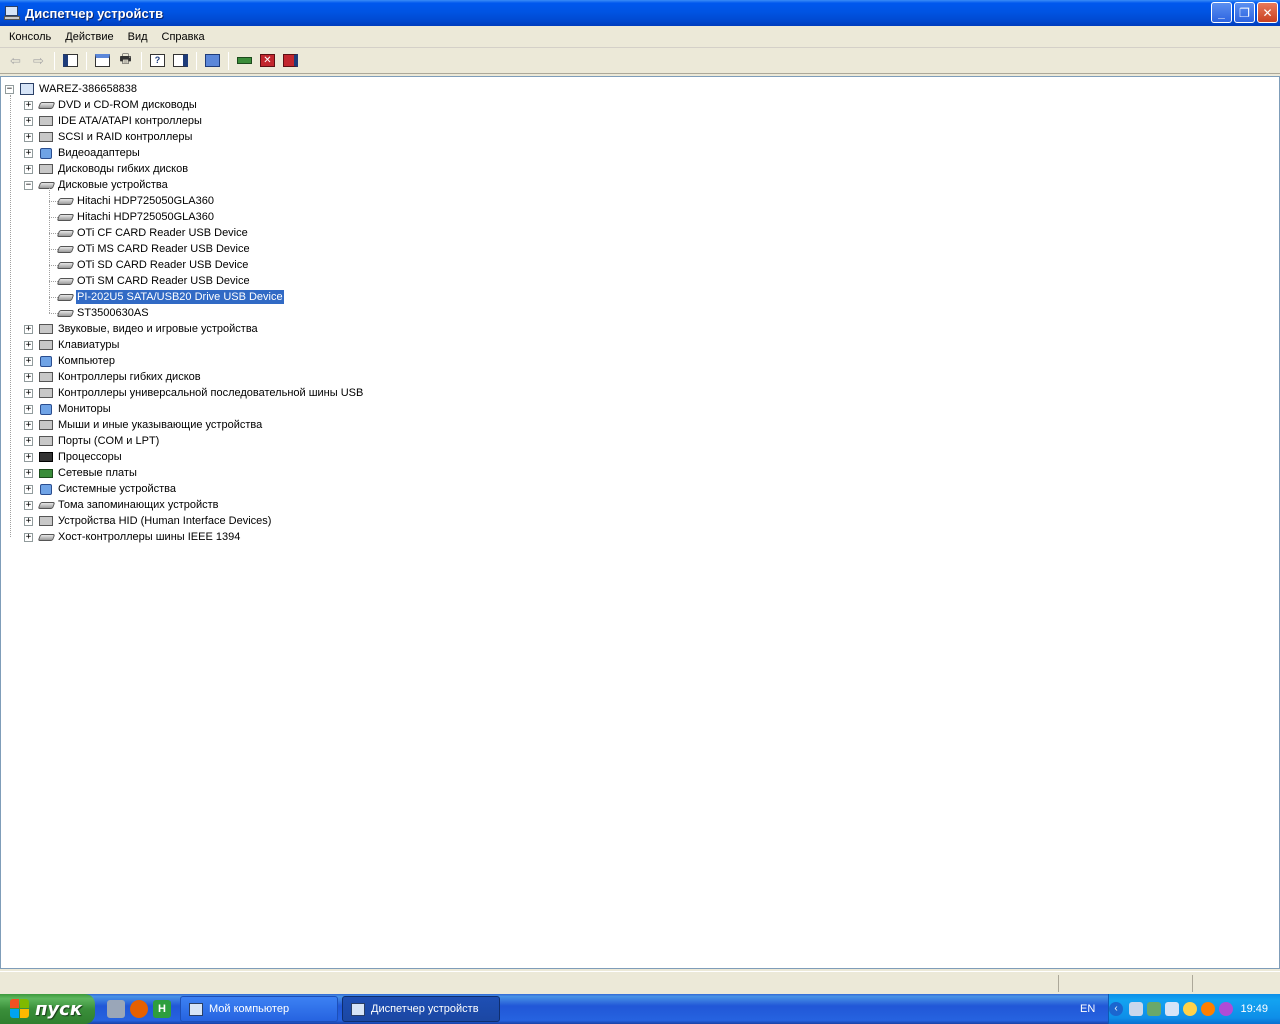  What do you see at coordinates (78, 89) in the screenshot?
I see `tree-root: WAREZ-386658838` at bounding box center [78, 89].